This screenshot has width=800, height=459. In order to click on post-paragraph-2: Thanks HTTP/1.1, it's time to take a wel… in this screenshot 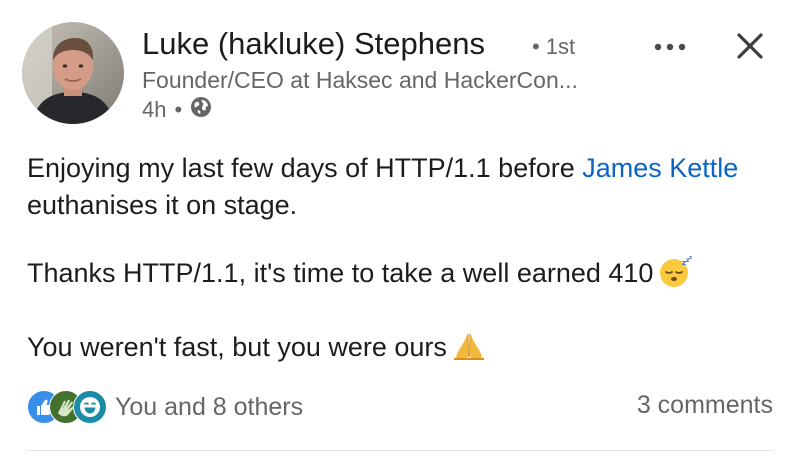, I will do `click(402, 276)`.